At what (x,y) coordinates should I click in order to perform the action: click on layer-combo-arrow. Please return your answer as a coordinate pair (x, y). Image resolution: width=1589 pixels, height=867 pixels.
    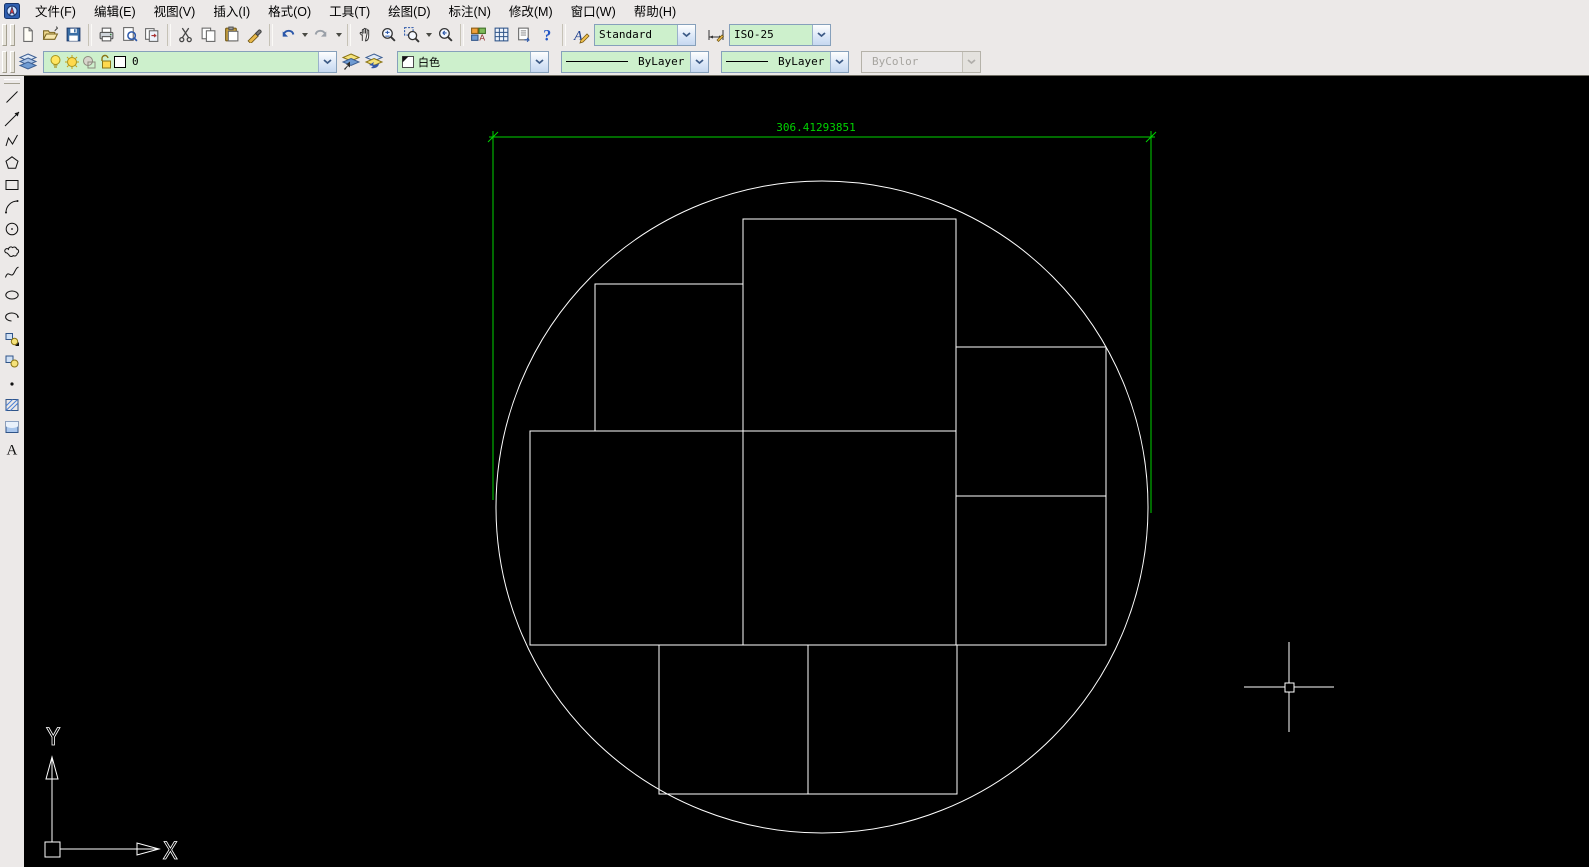
    Looking at the image, I should click on (327, 61).